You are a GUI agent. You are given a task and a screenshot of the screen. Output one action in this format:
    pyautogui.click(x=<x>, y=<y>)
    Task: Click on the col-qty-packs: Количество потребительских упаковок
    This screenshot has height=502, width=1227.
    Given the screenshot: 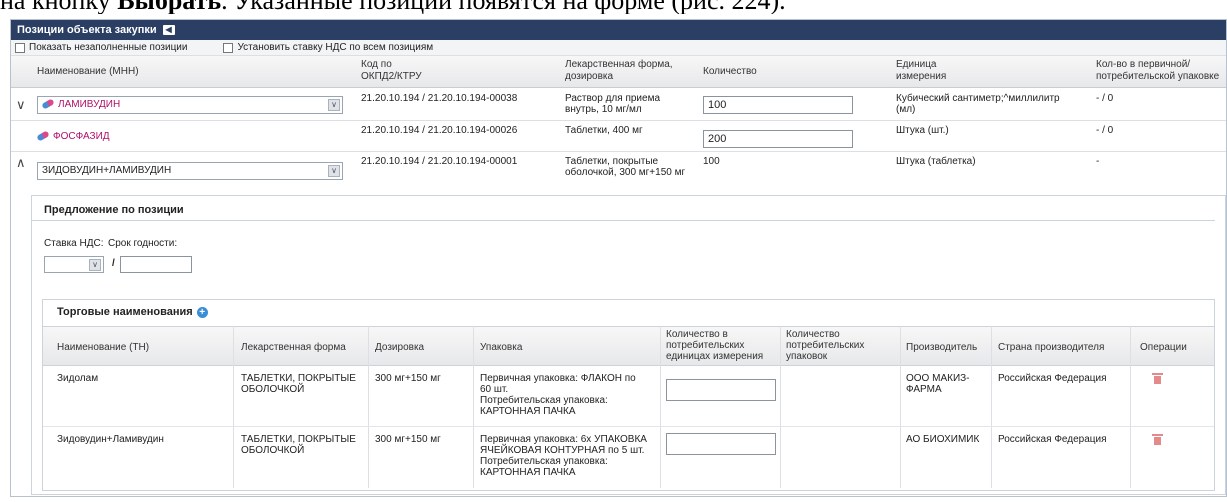 What is the action you would take?
    pyautogui.click(x=825, y=345)
    